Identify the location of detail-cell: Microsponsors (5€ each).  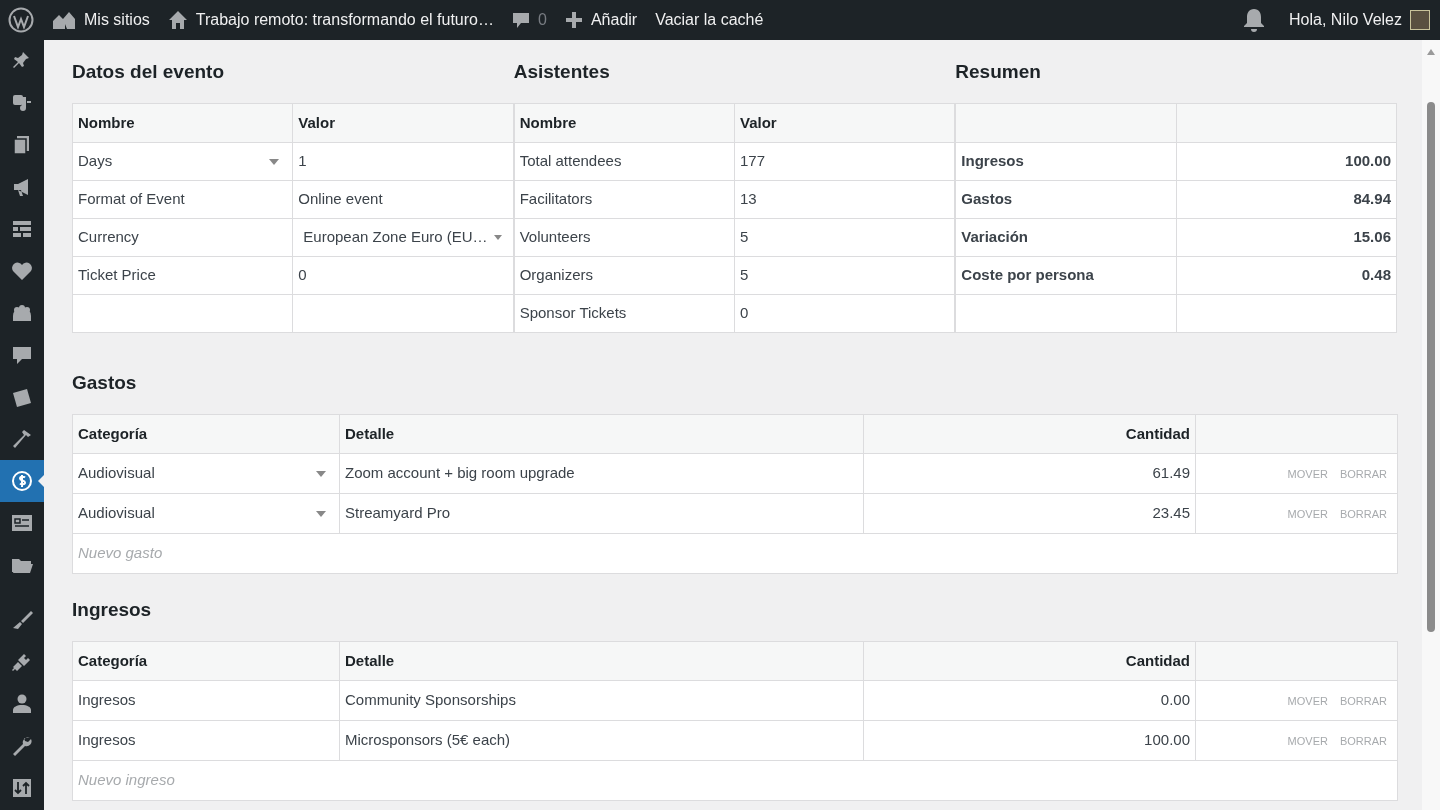
(601, 740).